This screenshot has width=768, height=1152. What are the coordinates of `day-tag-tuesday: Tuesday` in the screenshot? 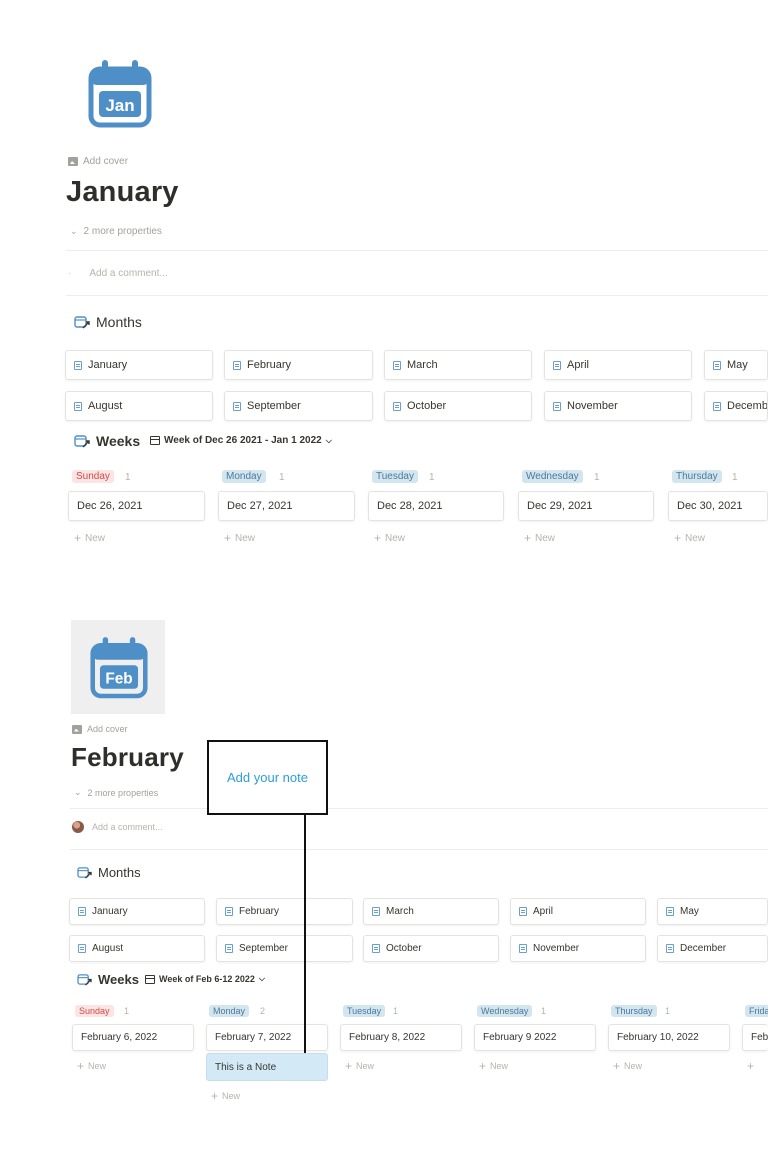 It's located at (364, 1011).